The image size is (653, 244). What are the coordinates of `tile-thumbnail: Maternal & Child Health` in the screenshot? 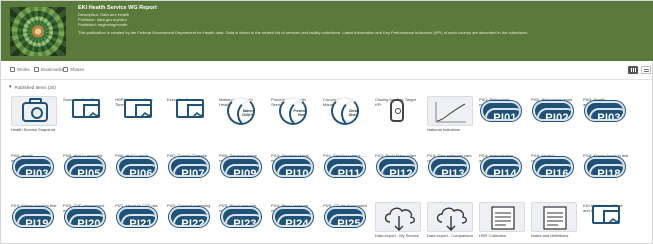 It's located at (241, 111).